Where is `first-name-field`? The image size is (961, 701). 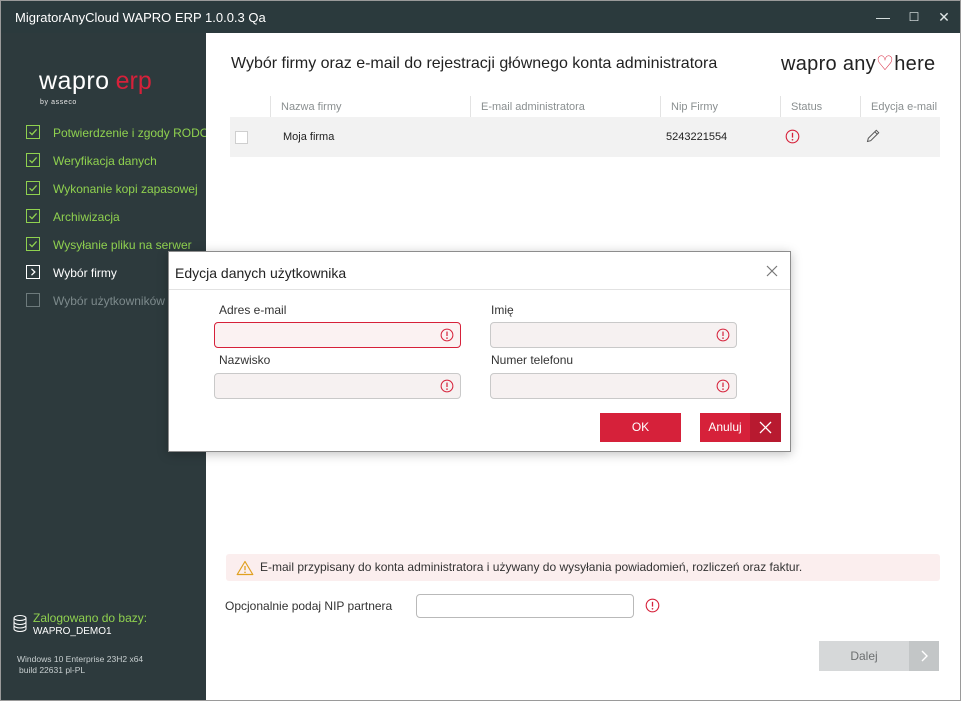
first-name-field is located at coordinates (613, 335).